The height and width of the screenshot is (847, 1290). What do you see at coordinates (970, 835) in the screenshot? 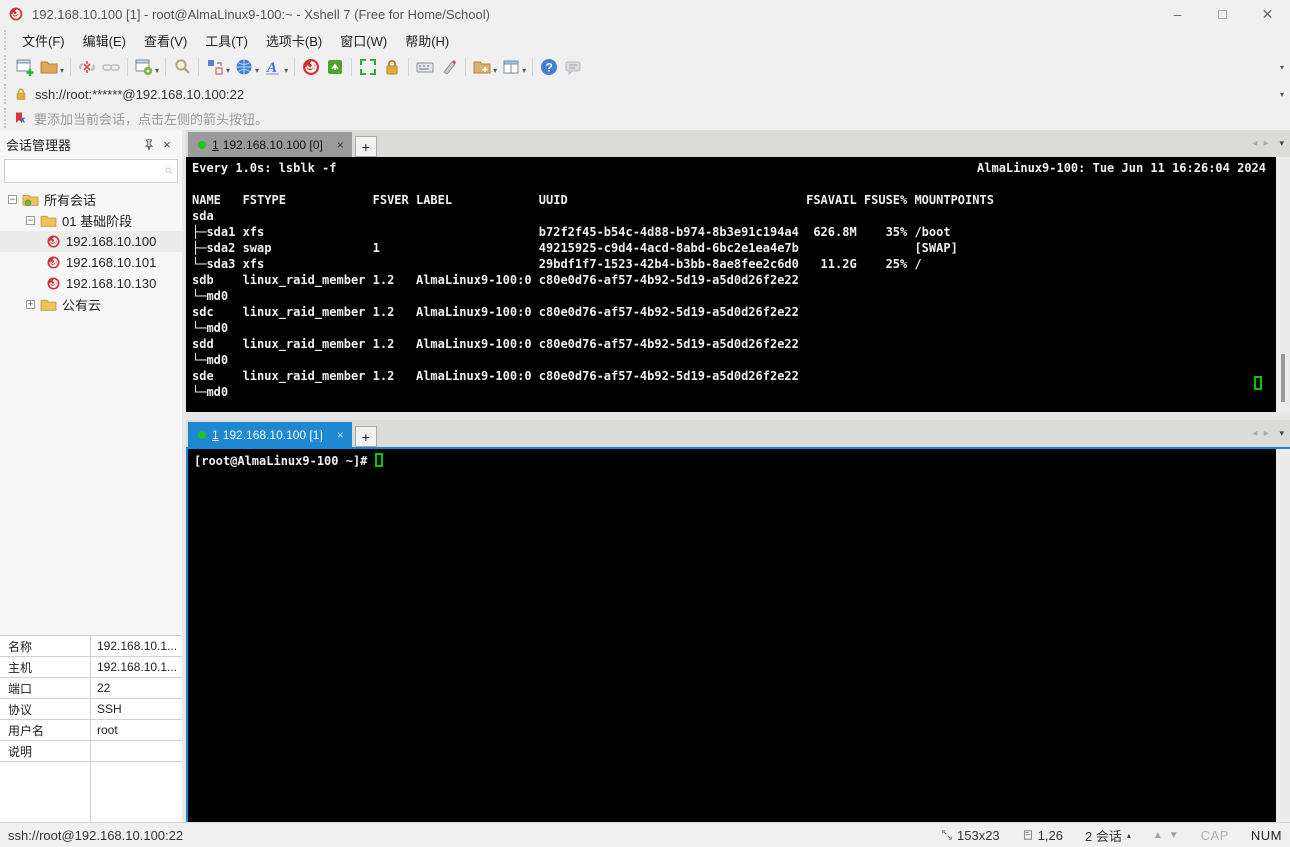
I see `terminal-size-indicator: 153x23` at bounding box center [970, 835].